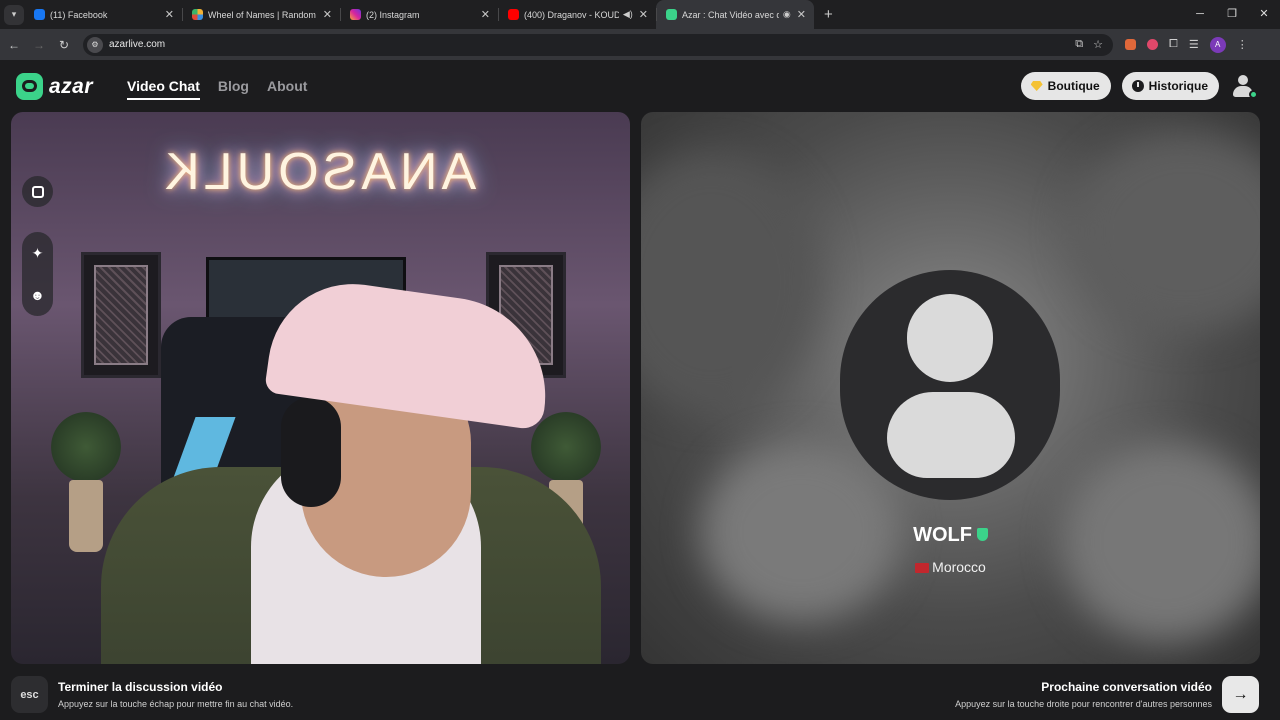 This screenshot has width=1280, height=720. Describe the element at coordinates (355, 14) in the screenshot. I see `instagram-icon` at that location.